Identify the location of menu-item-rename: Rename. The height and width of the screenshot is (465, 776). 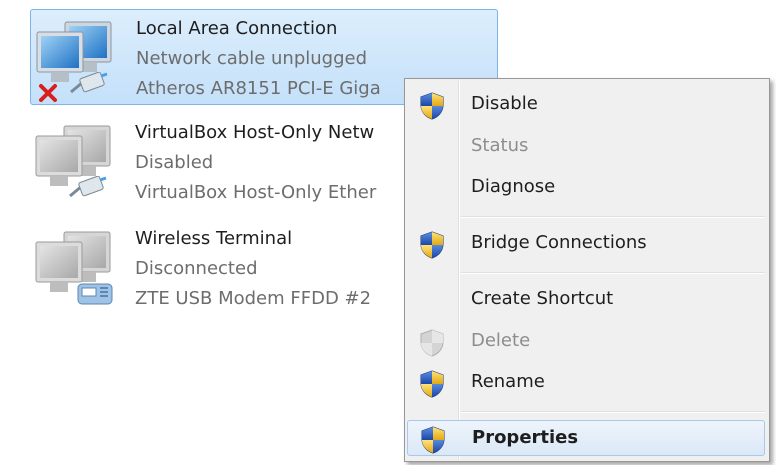
(586, 383).